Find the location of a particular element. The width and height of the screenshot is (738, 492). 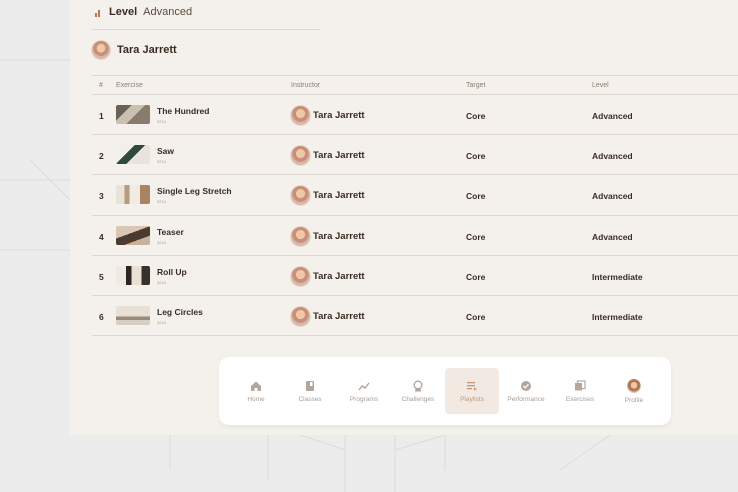

stack-icon is located at coordinates (580, 384).